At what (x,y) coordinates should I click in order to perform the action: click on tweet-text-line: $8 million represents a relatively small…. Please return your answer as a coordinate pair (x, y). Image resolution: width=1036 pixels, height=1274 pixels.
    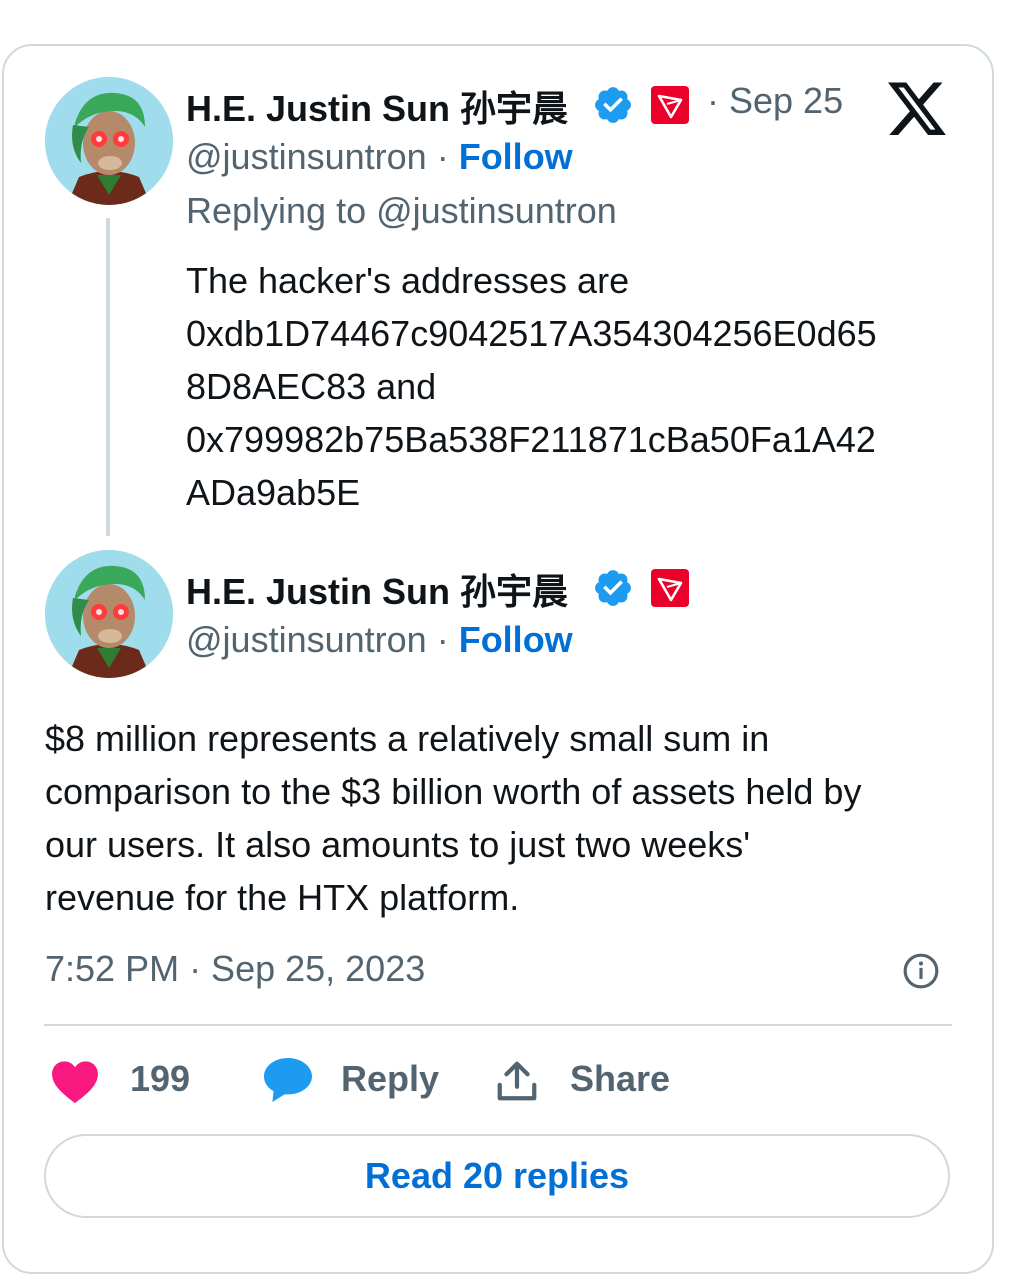
    Looking at the image, I should click on (407, 738).